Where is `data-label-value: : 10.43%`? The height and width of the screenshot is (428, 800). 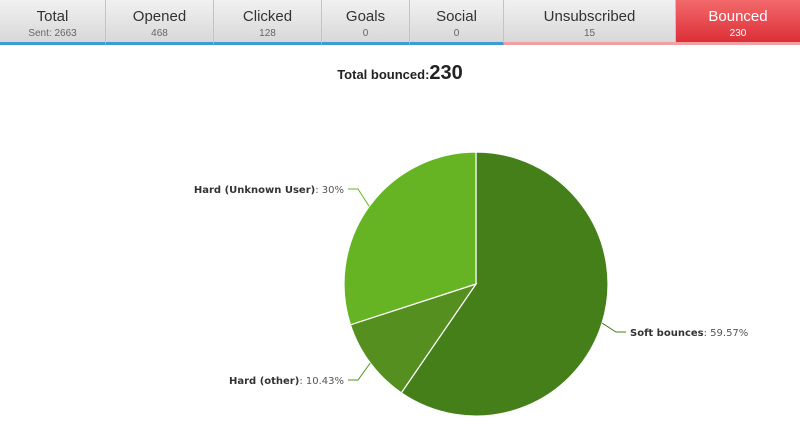
data-label-value: : 10.43% is located at coordinates (321, 381).